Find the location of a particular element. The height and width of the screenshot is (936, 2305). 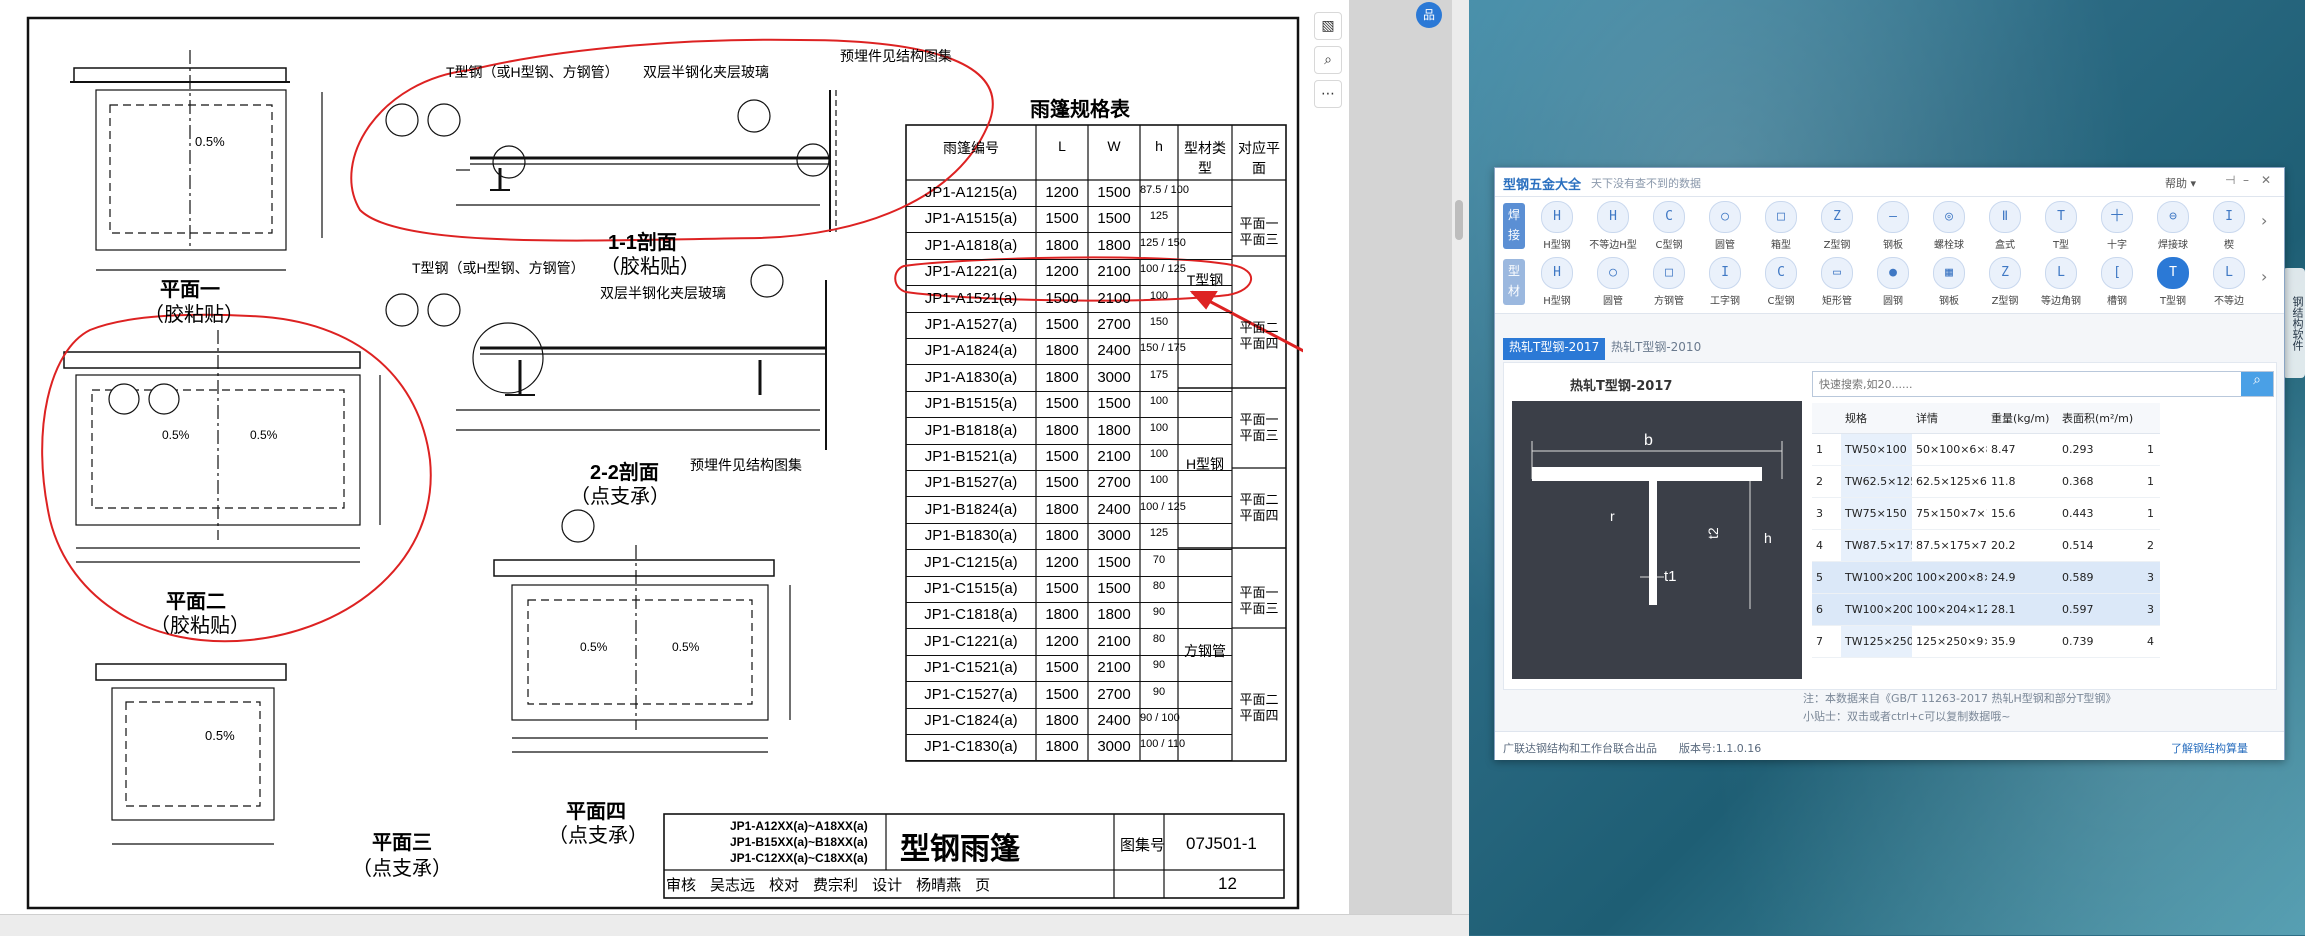

shape-icon: ◎ is located at coordinates (1949, 217).